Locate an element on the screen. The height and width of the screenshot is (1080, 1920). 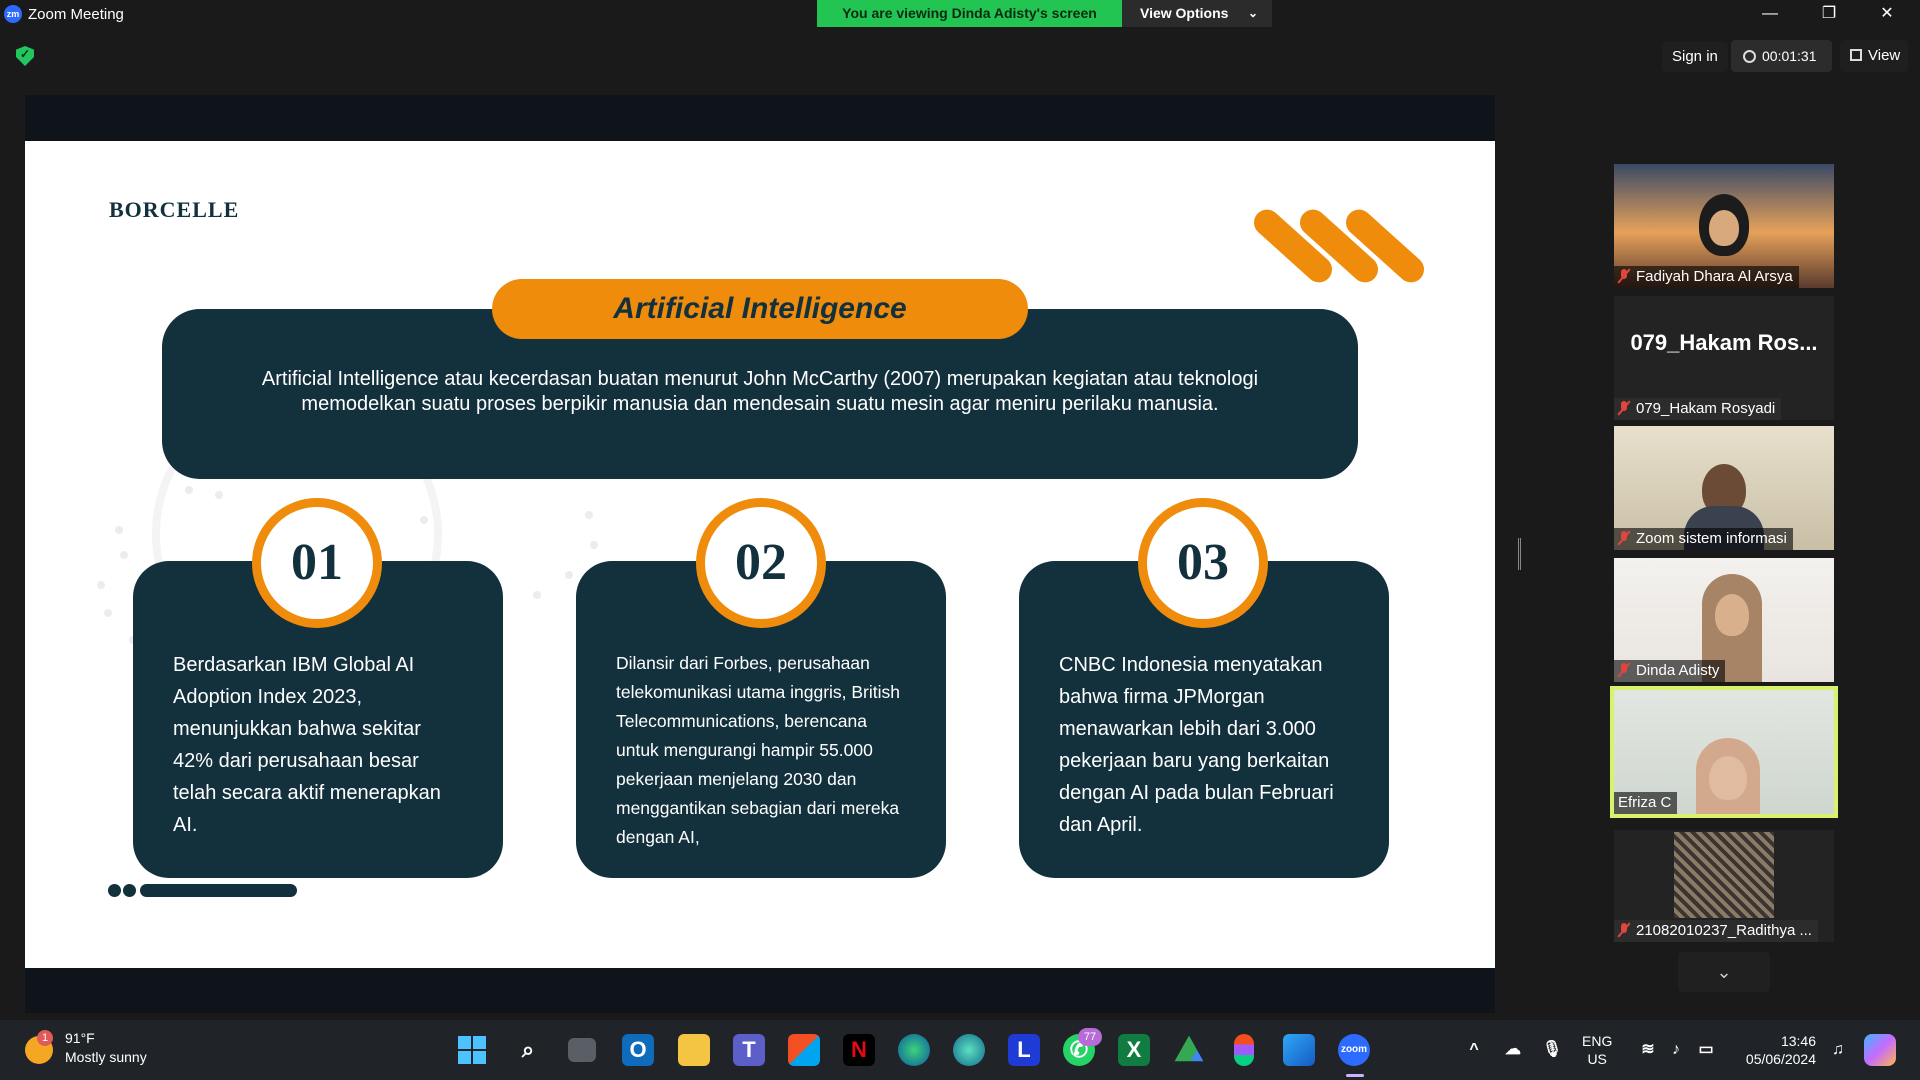
timer-value: 00:01:31 is located at coordinates (1789, 56).